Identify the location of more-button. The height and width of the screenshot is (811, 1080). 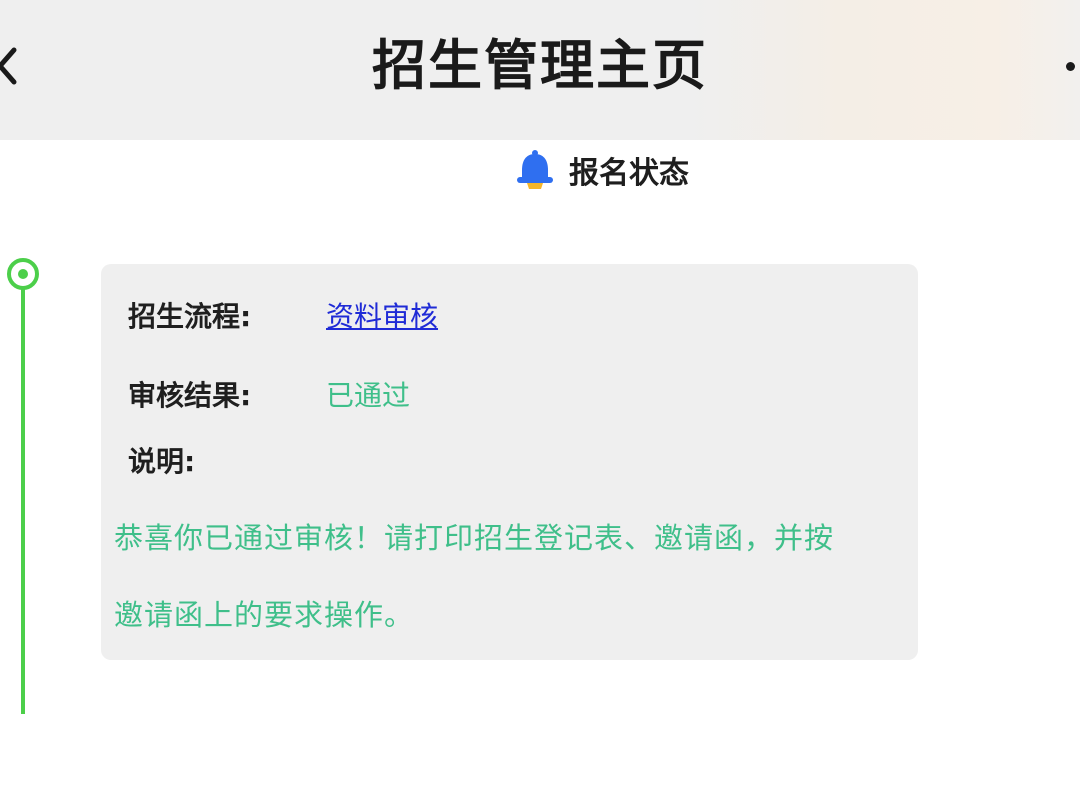
(1072, 66).